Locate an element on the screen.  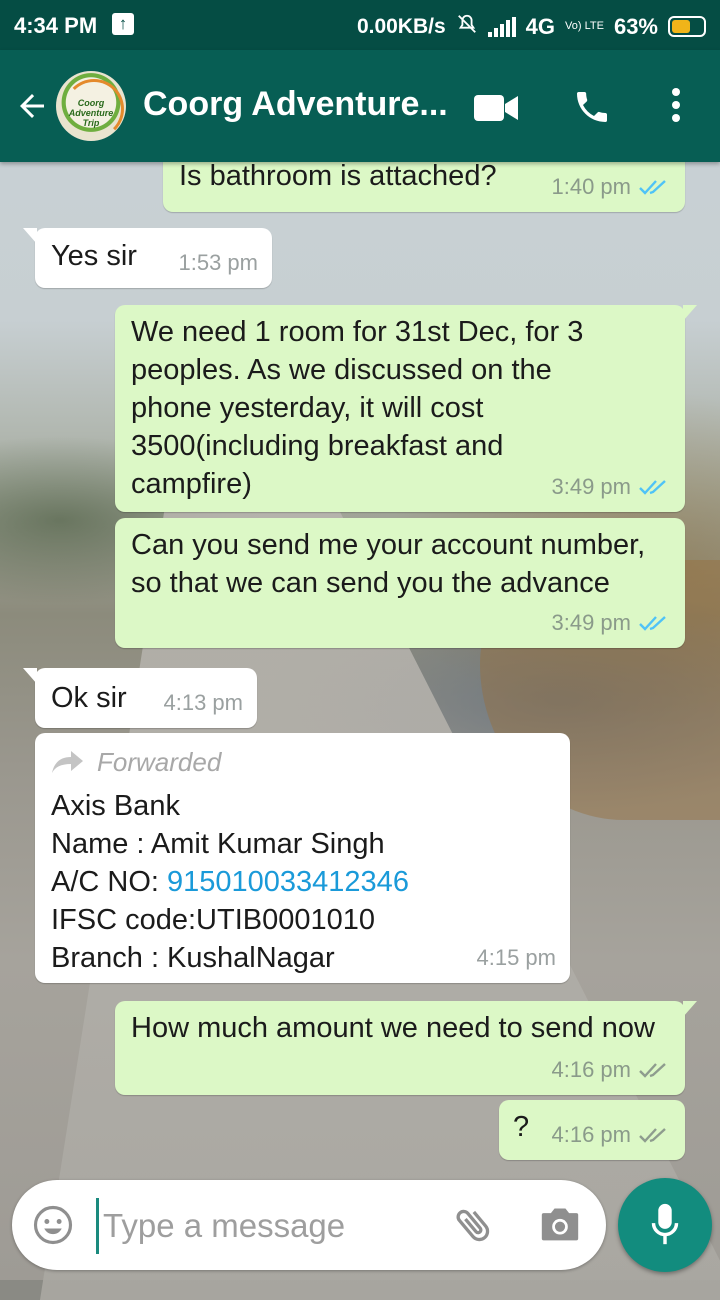
compose-bar is located at coordinates (309, 1225).